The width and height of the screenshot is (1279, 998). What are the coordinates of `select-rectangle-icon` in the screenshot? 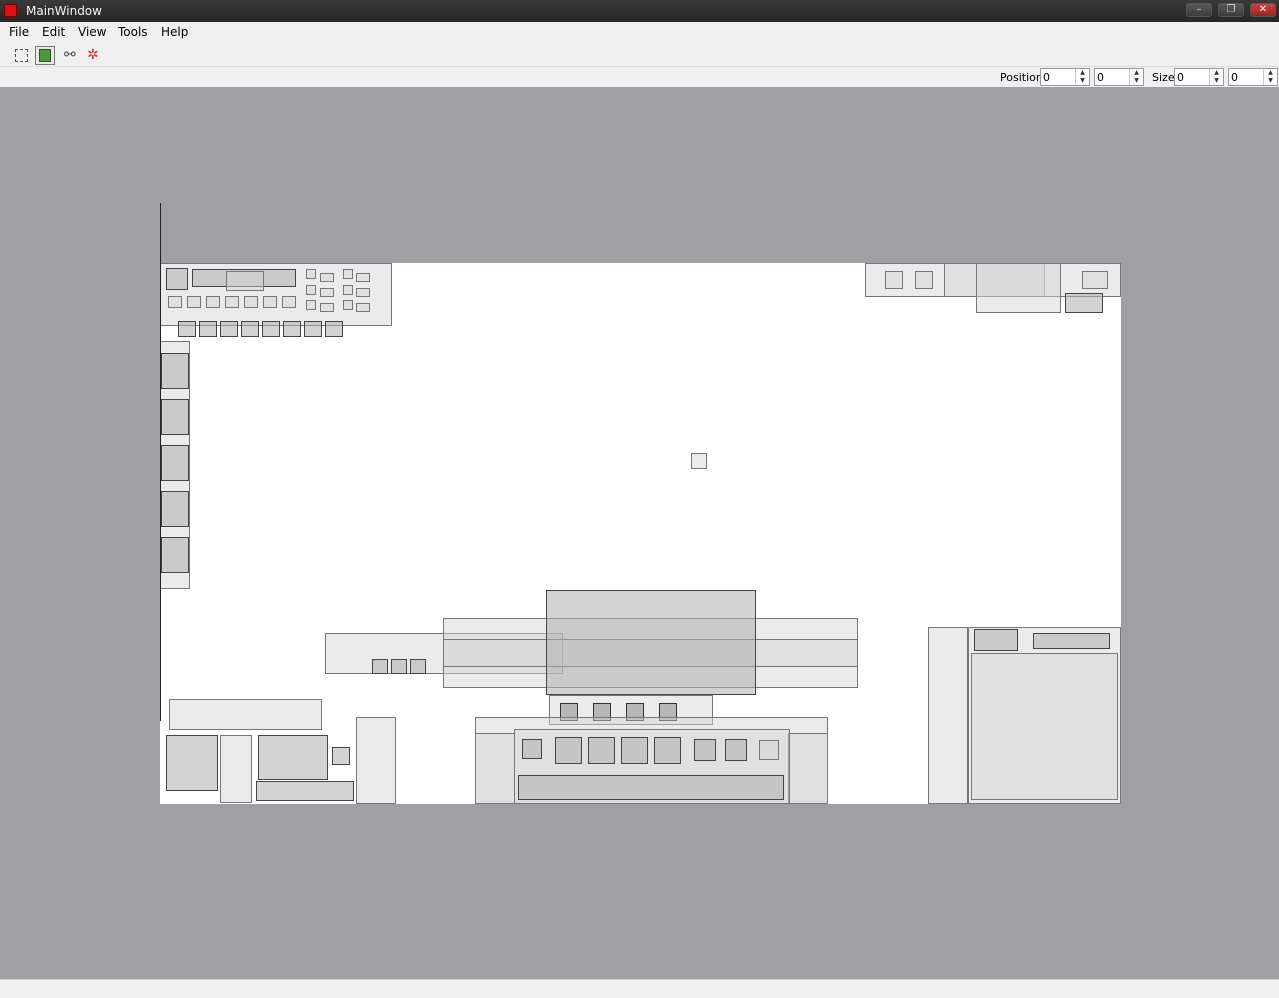 It's located at (21, 55).